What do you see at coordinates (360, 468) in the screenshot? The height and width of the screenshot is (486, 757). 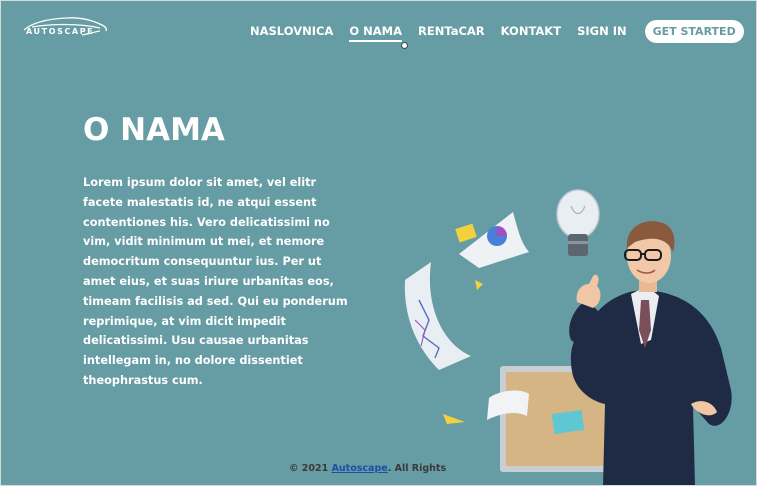 I see `footer-brand-link: Autoscape` at bounding box center [360, 468].